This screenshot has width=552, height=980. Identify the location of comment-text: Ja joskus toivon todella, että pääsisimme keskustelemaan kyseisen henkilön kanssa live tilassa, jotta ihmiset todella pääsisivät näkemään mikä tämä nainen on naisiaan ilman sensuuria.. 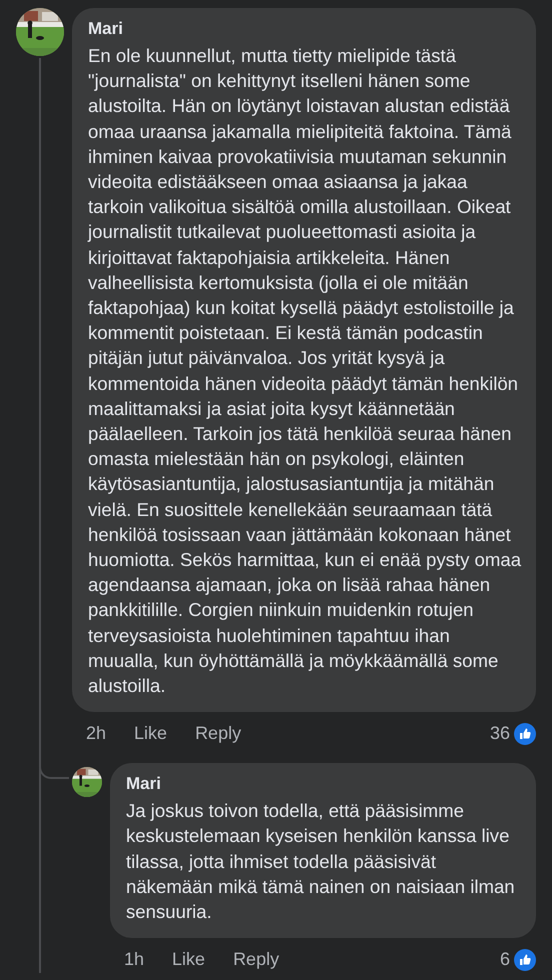
(321, 861).